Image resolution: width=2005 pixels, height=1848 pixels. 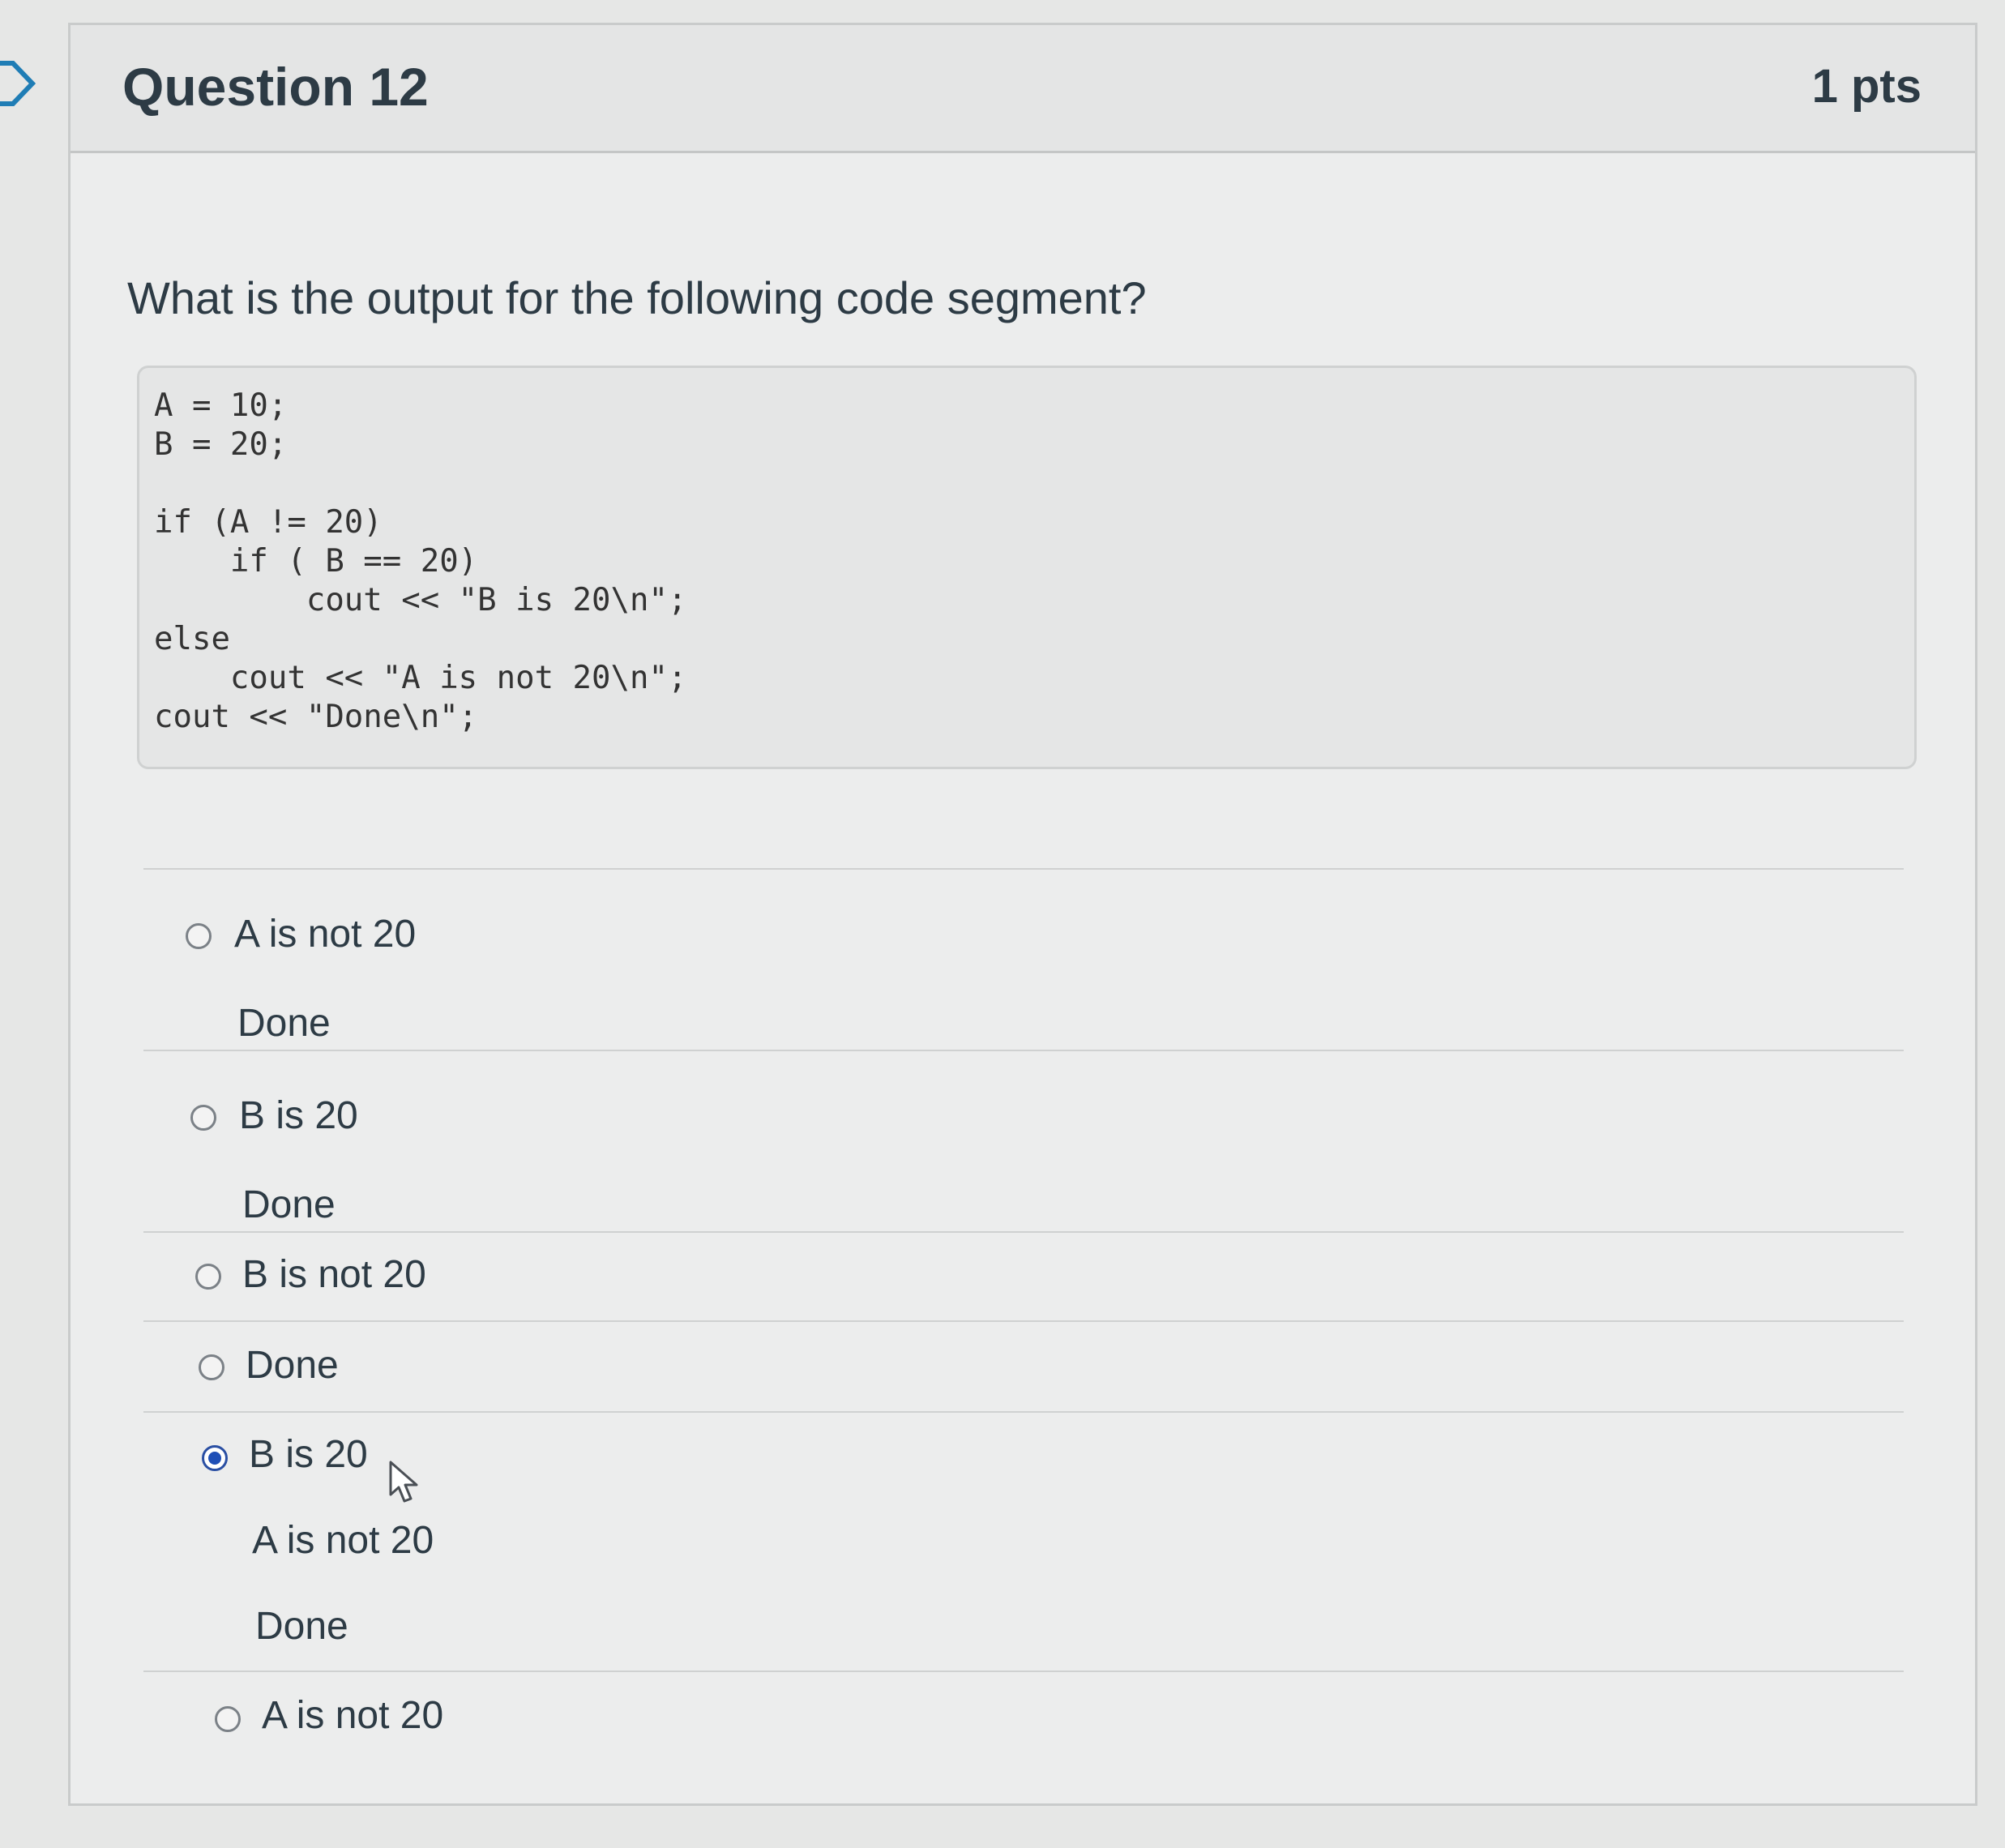 What do you see at coordinates (221, 445) in the screenshot?
I see `code-line: B = 20;` at bounding box center [221, 445].